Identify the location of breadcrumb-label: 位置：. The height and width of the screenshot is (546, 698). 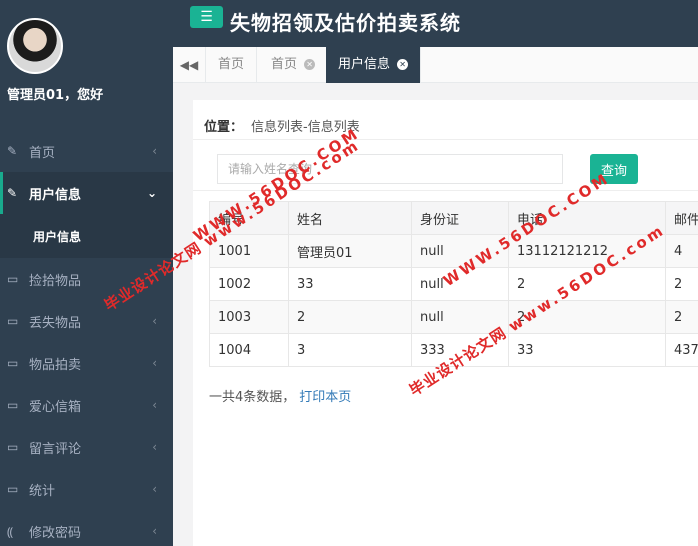
(224, 127).